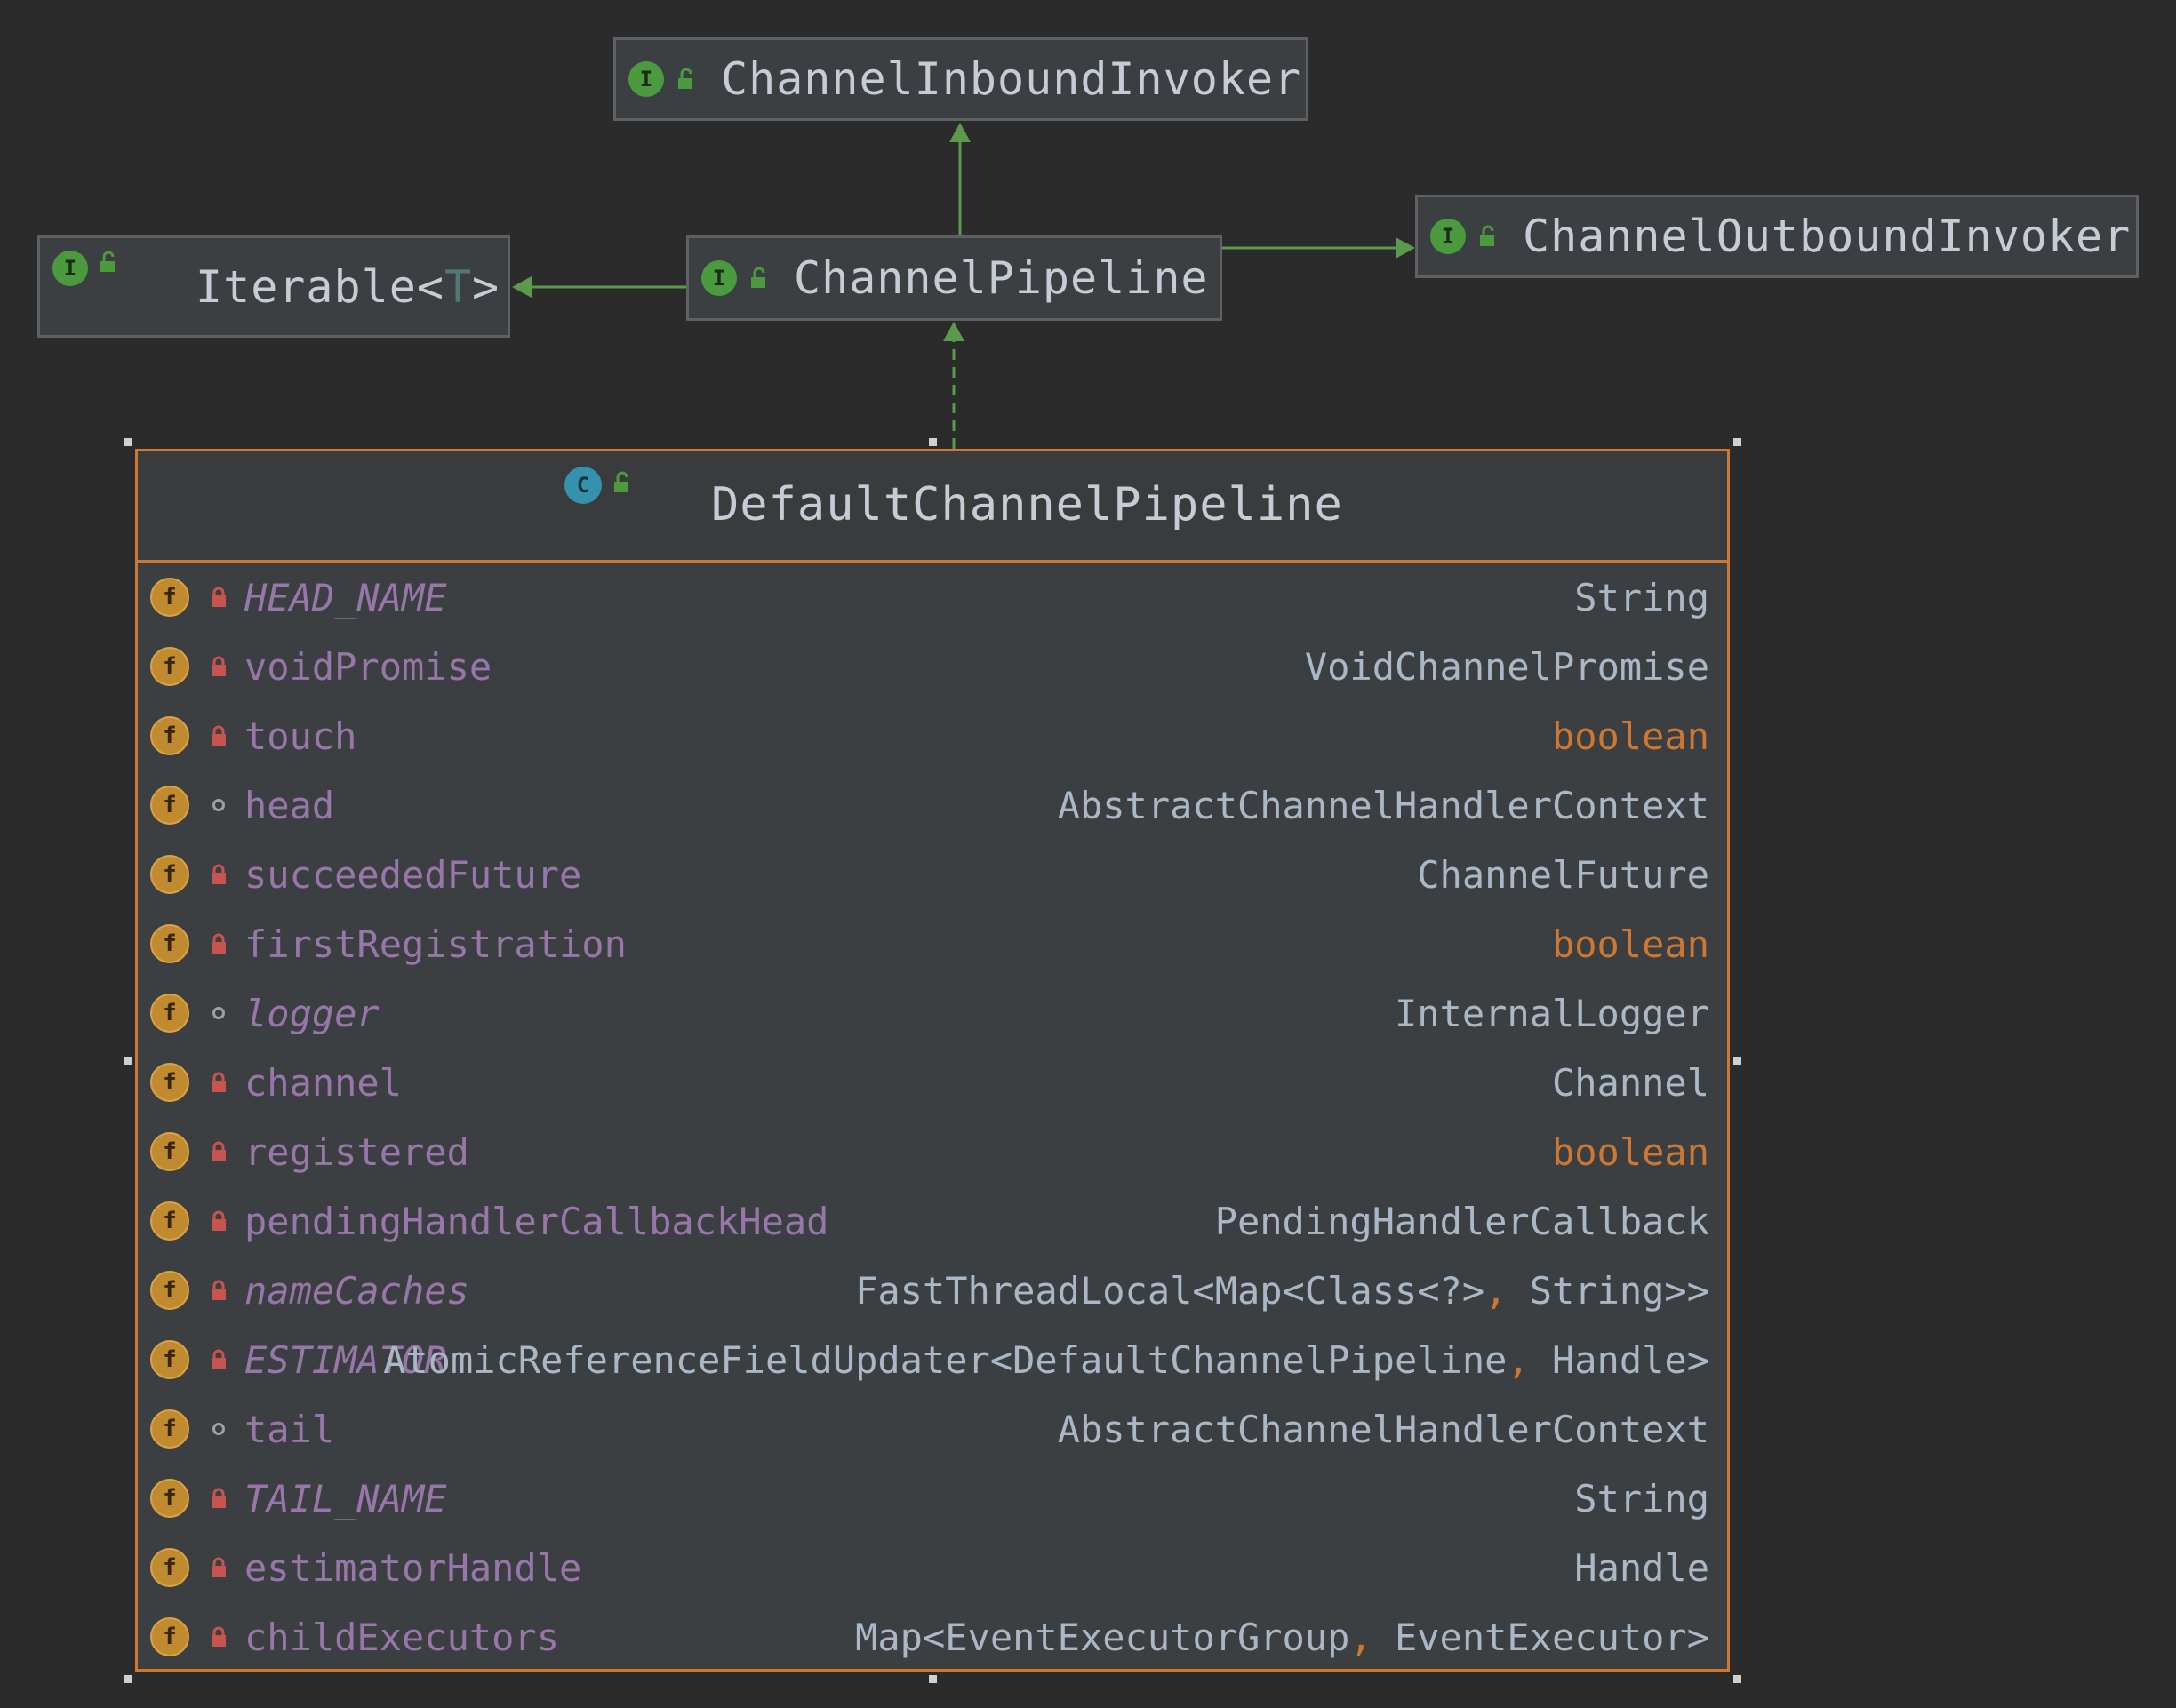  I want to click on type-param: T, so click(458, 287).